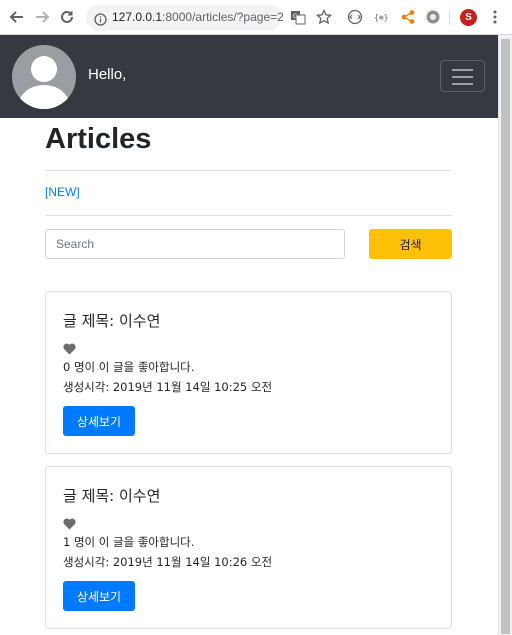  Describe the element at coordinates (449, 17) in the screenshot. I see `toolbar-separator` at that location.